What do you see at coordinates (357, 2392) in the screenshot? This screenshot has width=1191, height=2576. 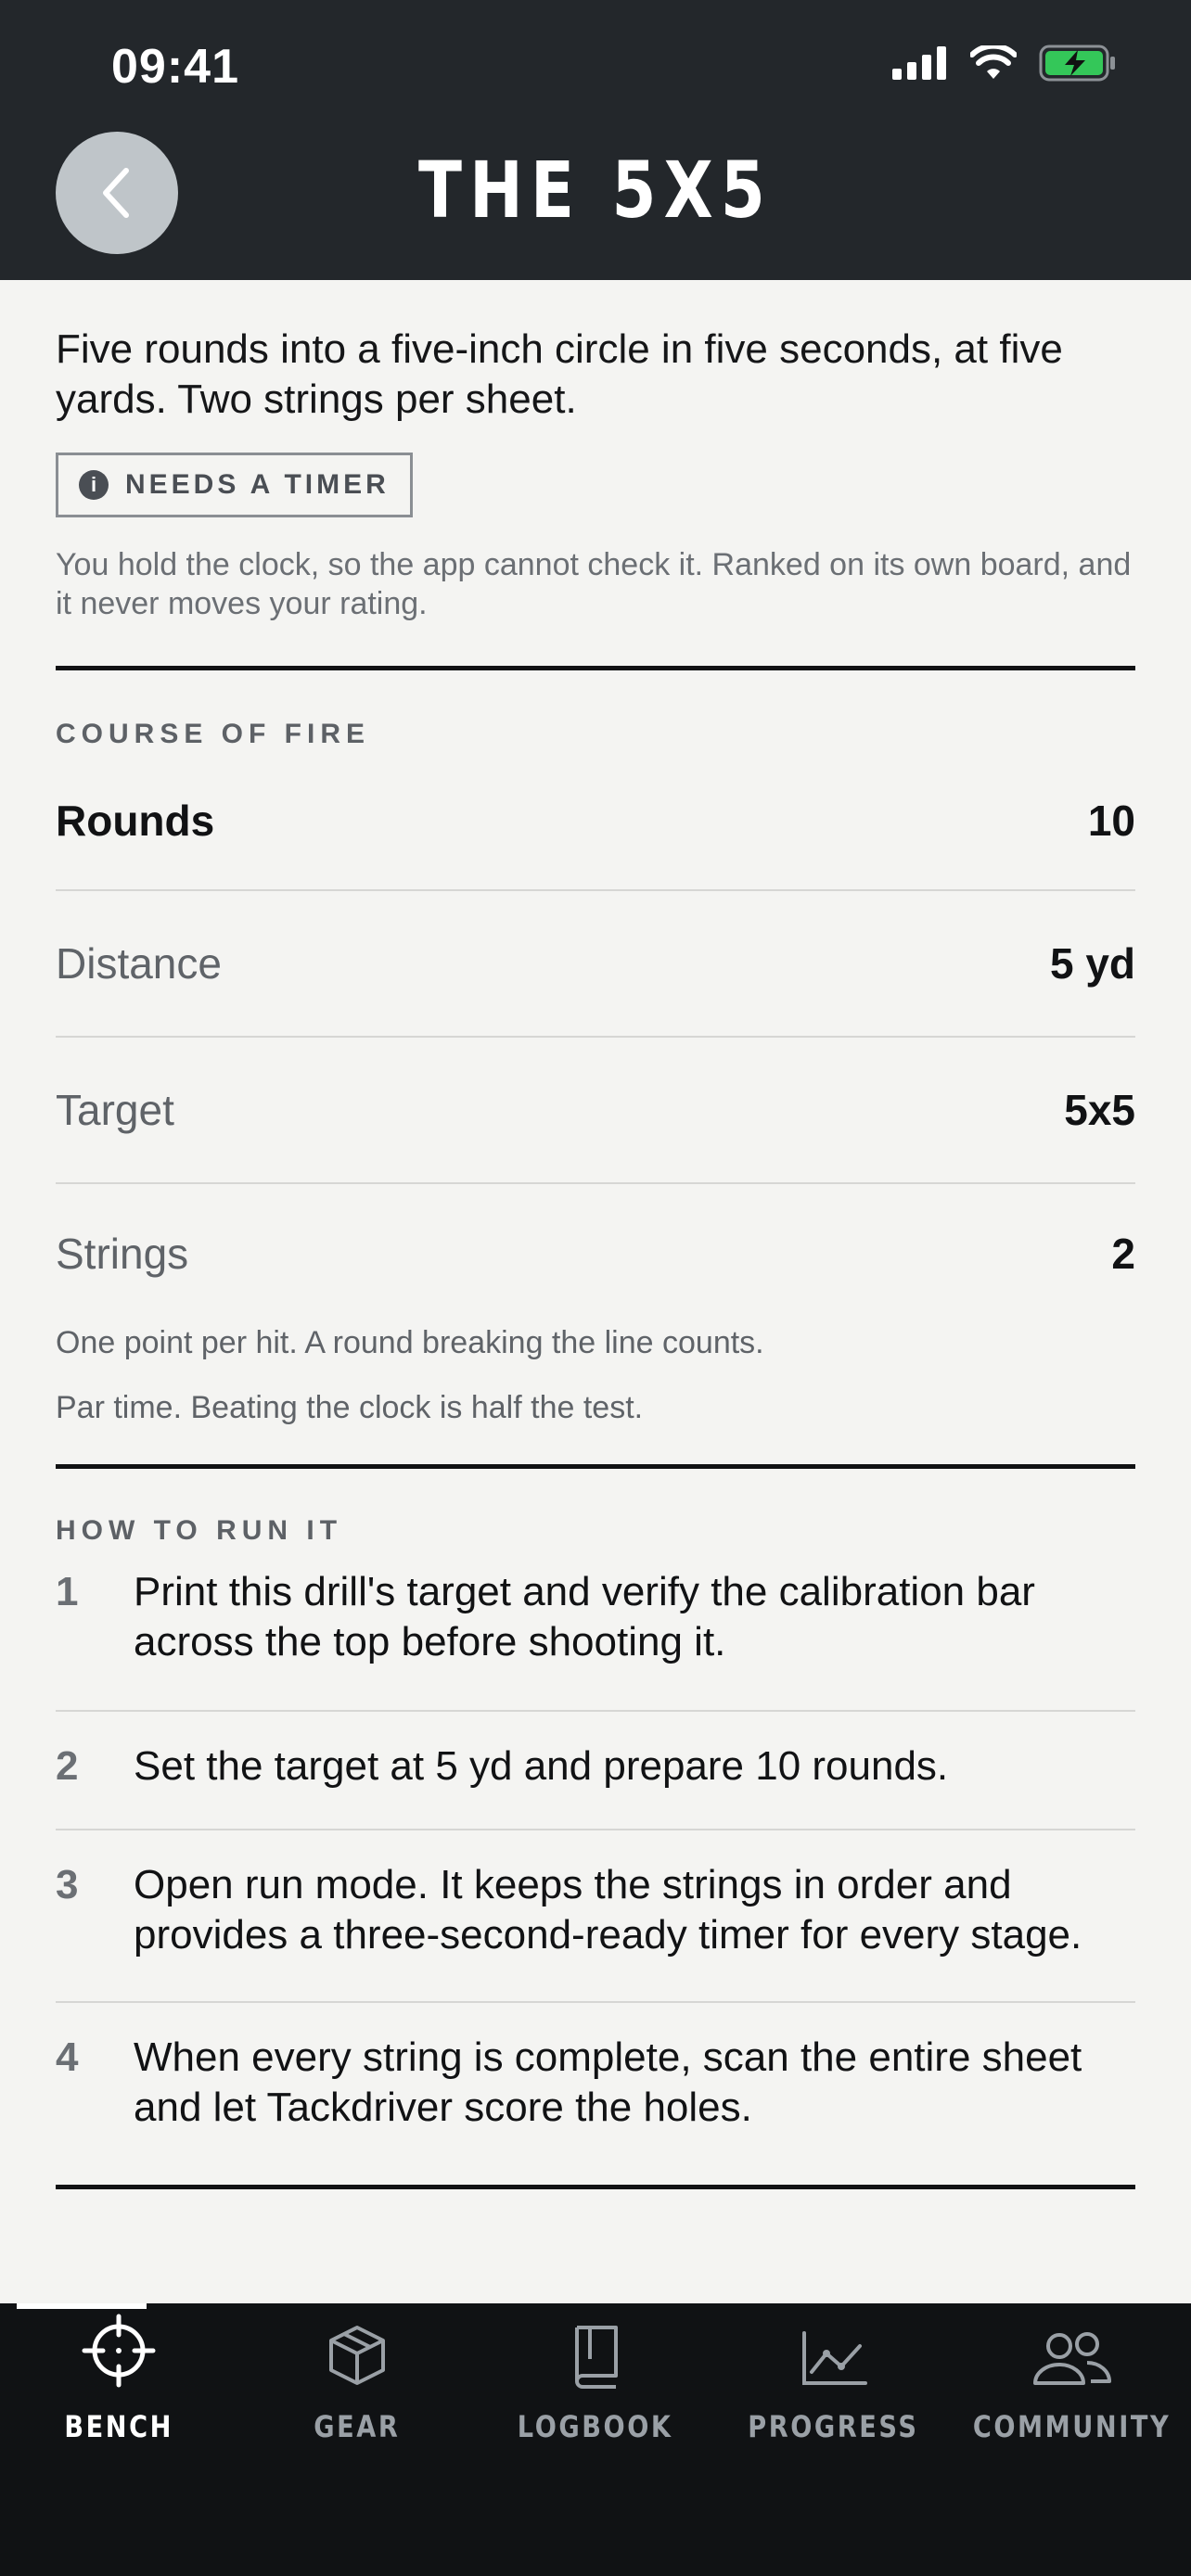 I see `tab-gear: GEAR` at bounding box center [357, 2392].